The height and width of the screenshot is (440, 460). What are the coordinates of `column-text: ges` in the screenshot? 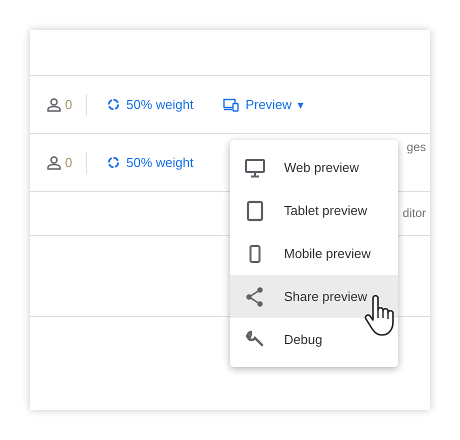 It's located at (416, 147).